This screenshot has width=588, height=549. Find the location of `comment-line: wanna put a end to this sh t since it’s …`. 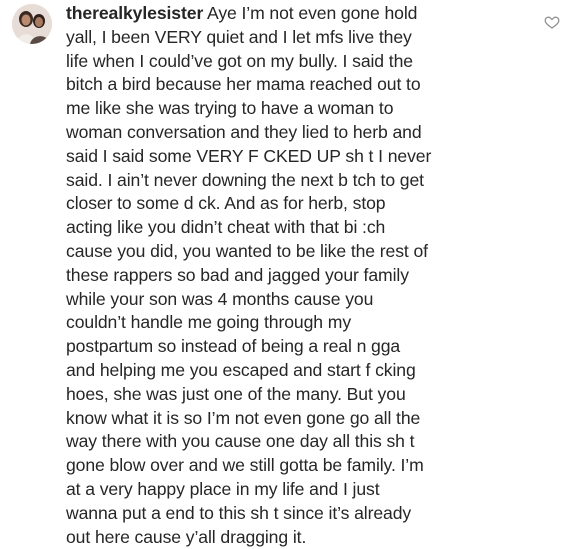

comment-line: wanna put a end to this sh t since it’s … is located at coordinates (239, 512).